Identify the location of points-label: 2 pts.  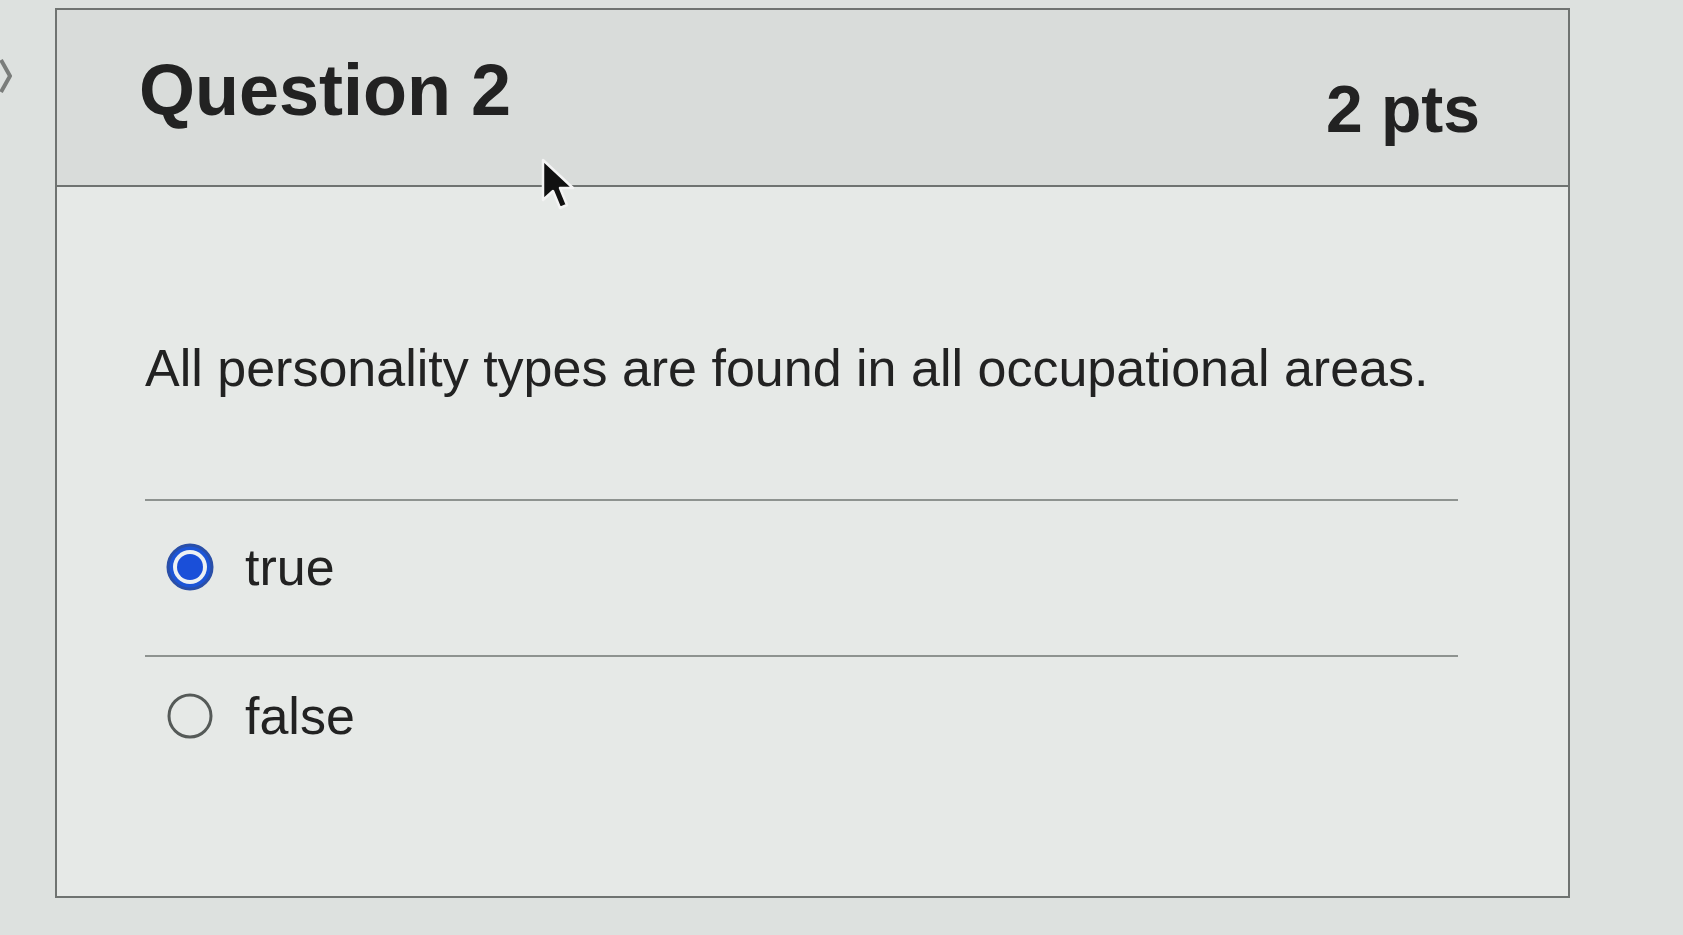
(1402, 109).